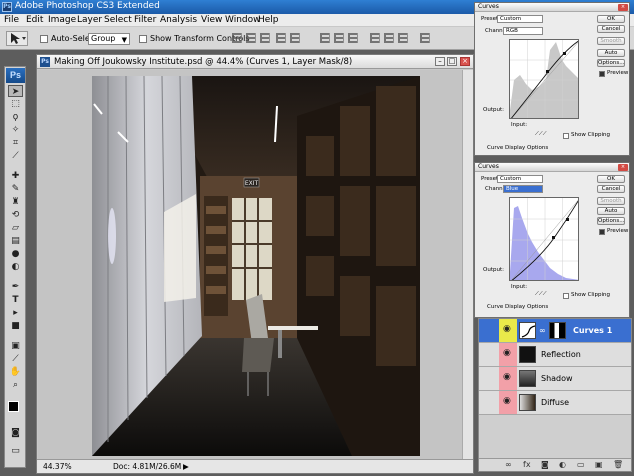  Describe the element at coordinates (15, 156) in the screenshot. I see `slice-tool-icon: ⟋` at that location.